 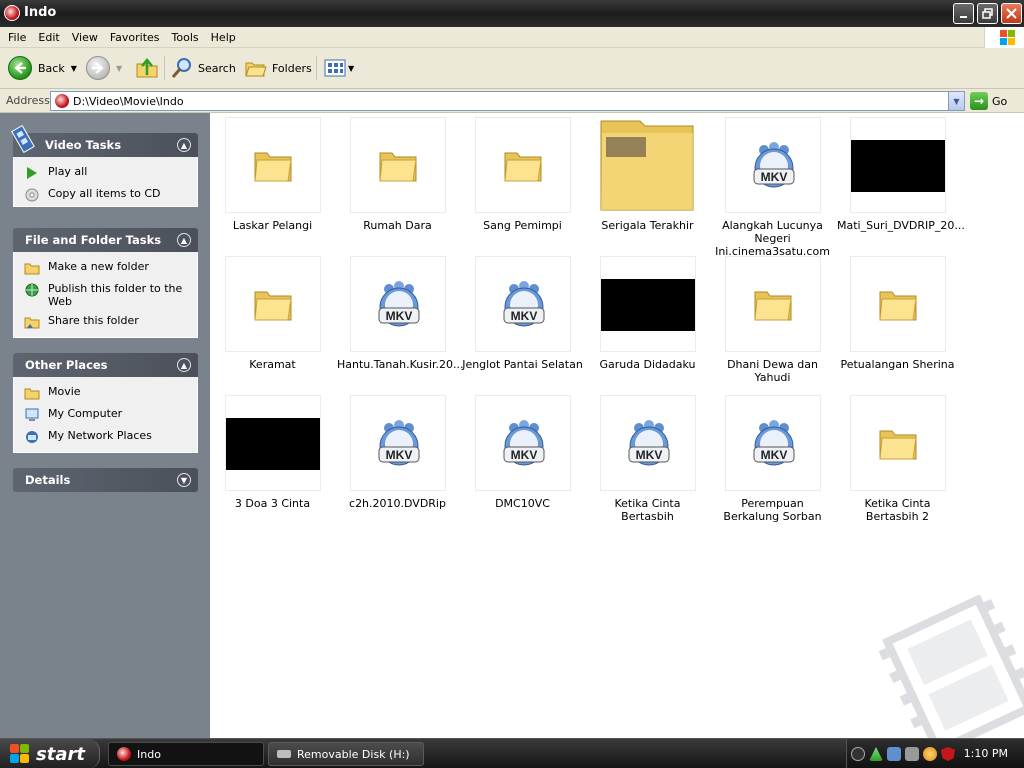 I want to click on details-title: Details, so click(x=48, y=480).